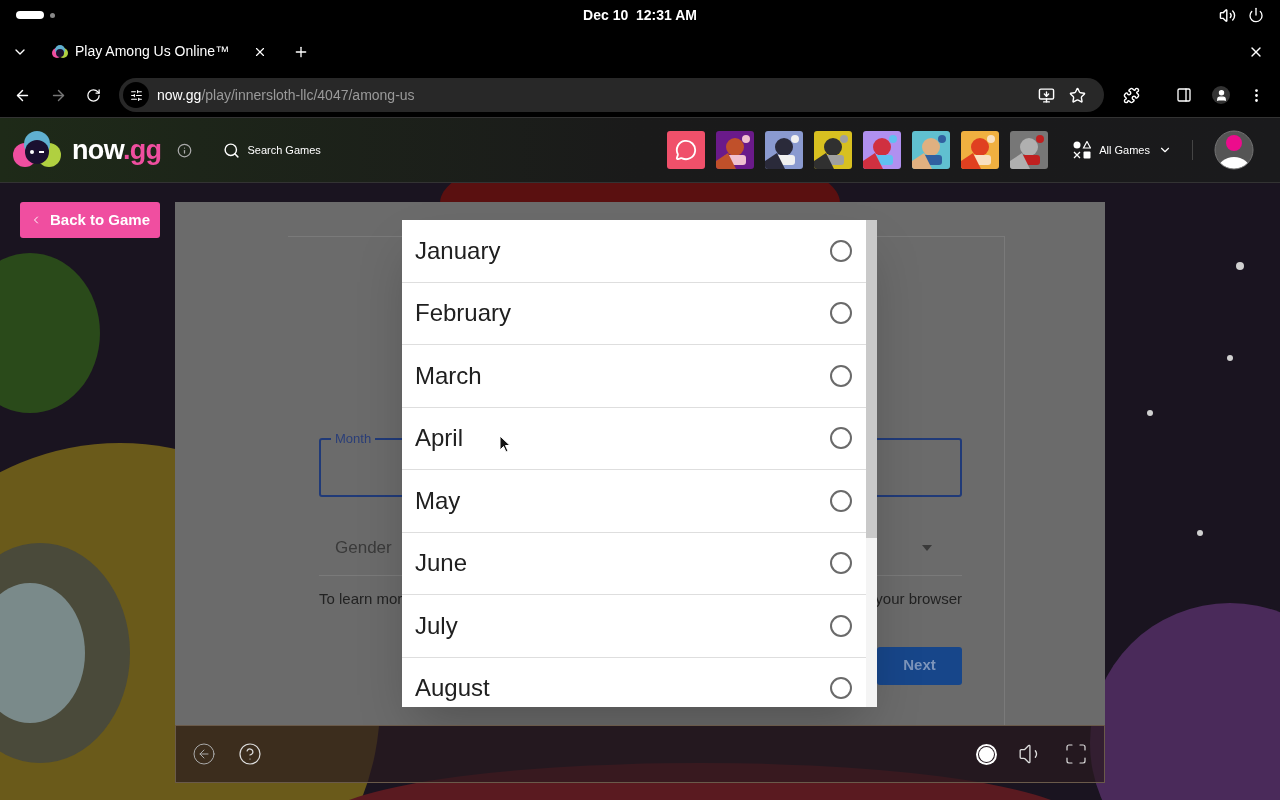 This screenshot has height=800, width=1280. Describe the element at coordinates (35, 15) in the screenshot. I see `activities-indicator` at that location.